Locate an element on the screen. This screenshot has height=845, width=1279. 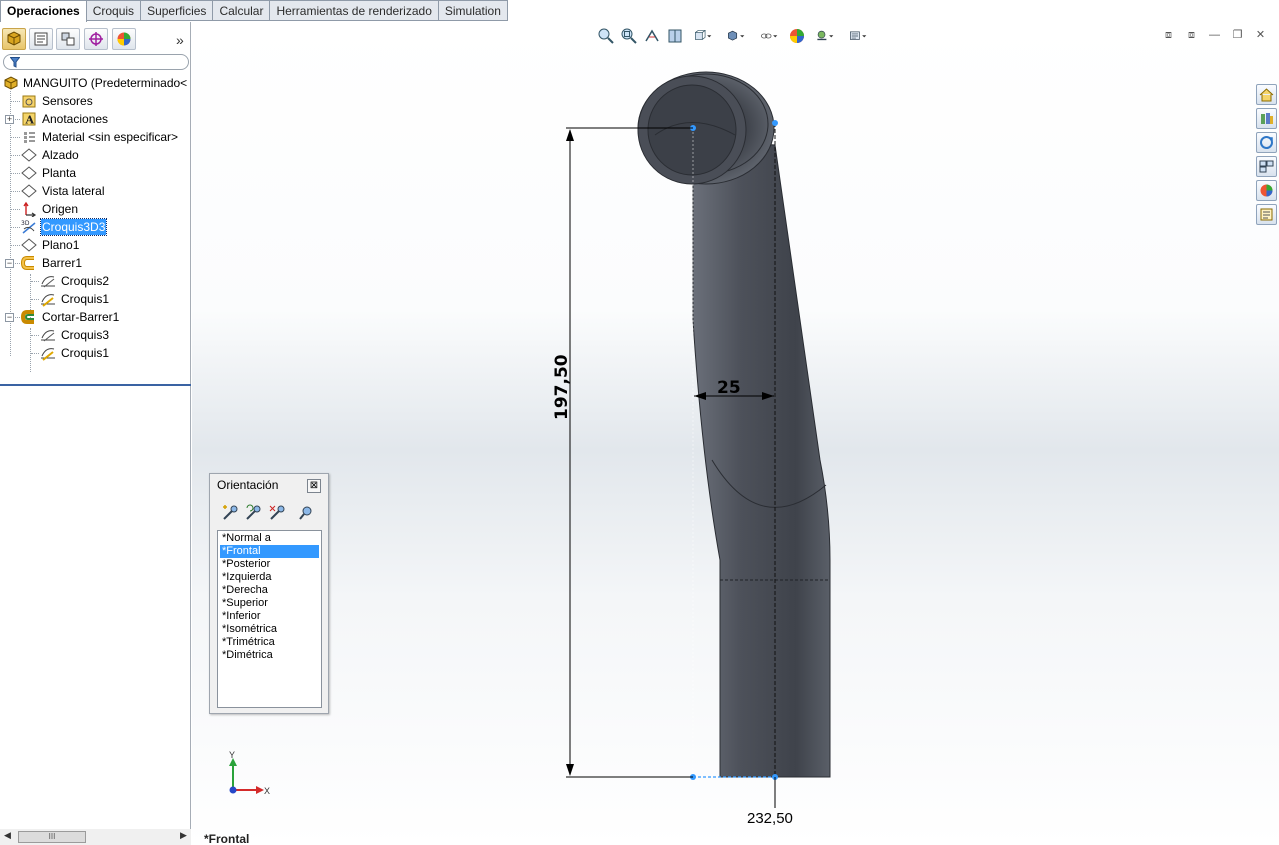
display-style-dropdown is located at coordinates (736, 36).